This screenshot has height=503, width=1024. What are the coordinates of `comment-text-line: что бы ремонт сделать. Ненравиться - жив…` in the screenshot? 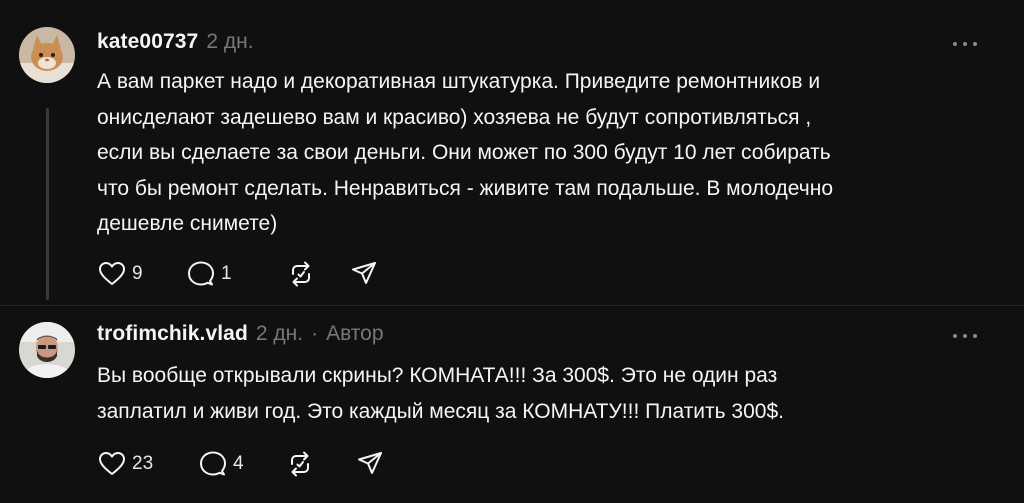 It's located at (465, 188).